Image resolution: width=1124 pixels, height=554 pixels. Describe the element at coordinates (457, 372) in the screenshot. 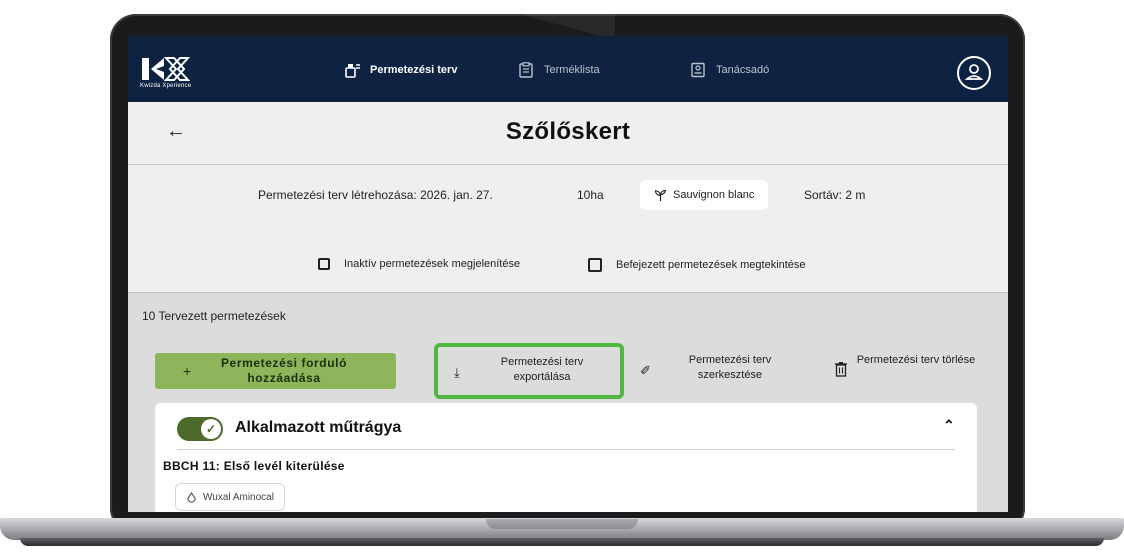

I see `download-icon: ⤓` at that location.